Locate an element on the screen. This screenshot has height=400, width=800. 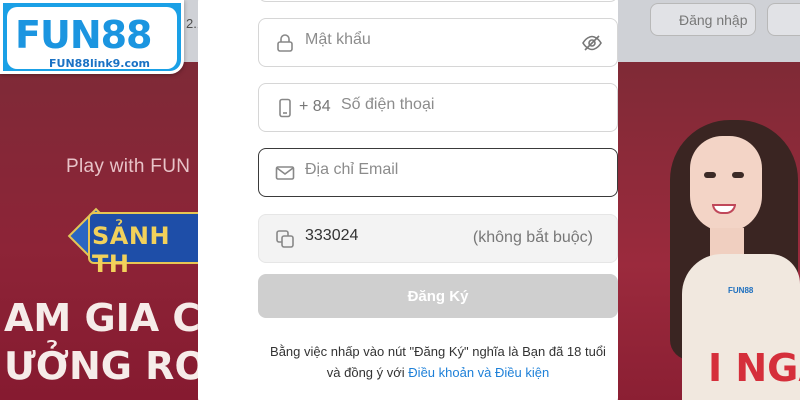
phone-field: + 84 is located at coordinates (438, 107).